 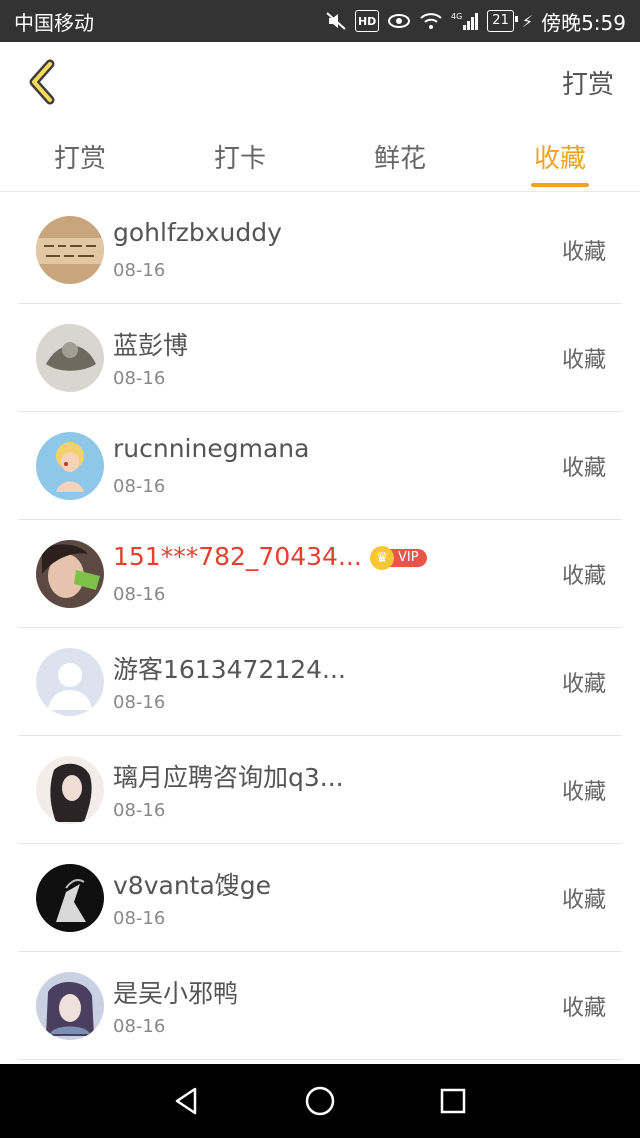 What do you see at coordinates (211, 448) in the screenshot?
I see `user-name: rucnninegmana` at bounding box center [211, 448].